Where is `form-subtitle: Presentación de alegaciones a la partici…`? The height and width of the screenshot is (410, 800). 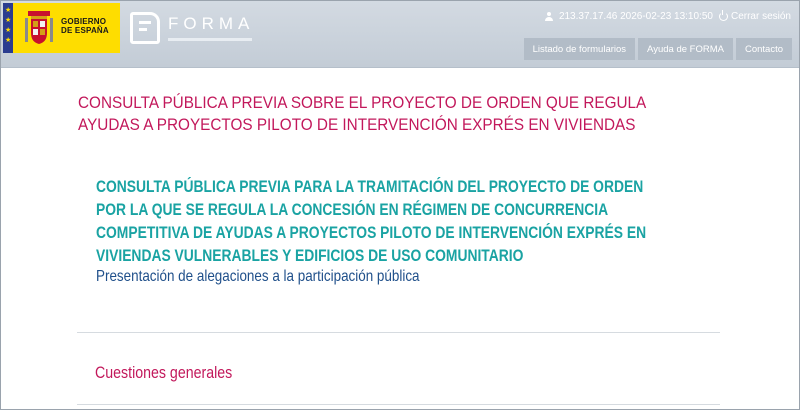
form-subtitle: Presentación de alegaciones a la partici… is located at coordinates (258, 276).